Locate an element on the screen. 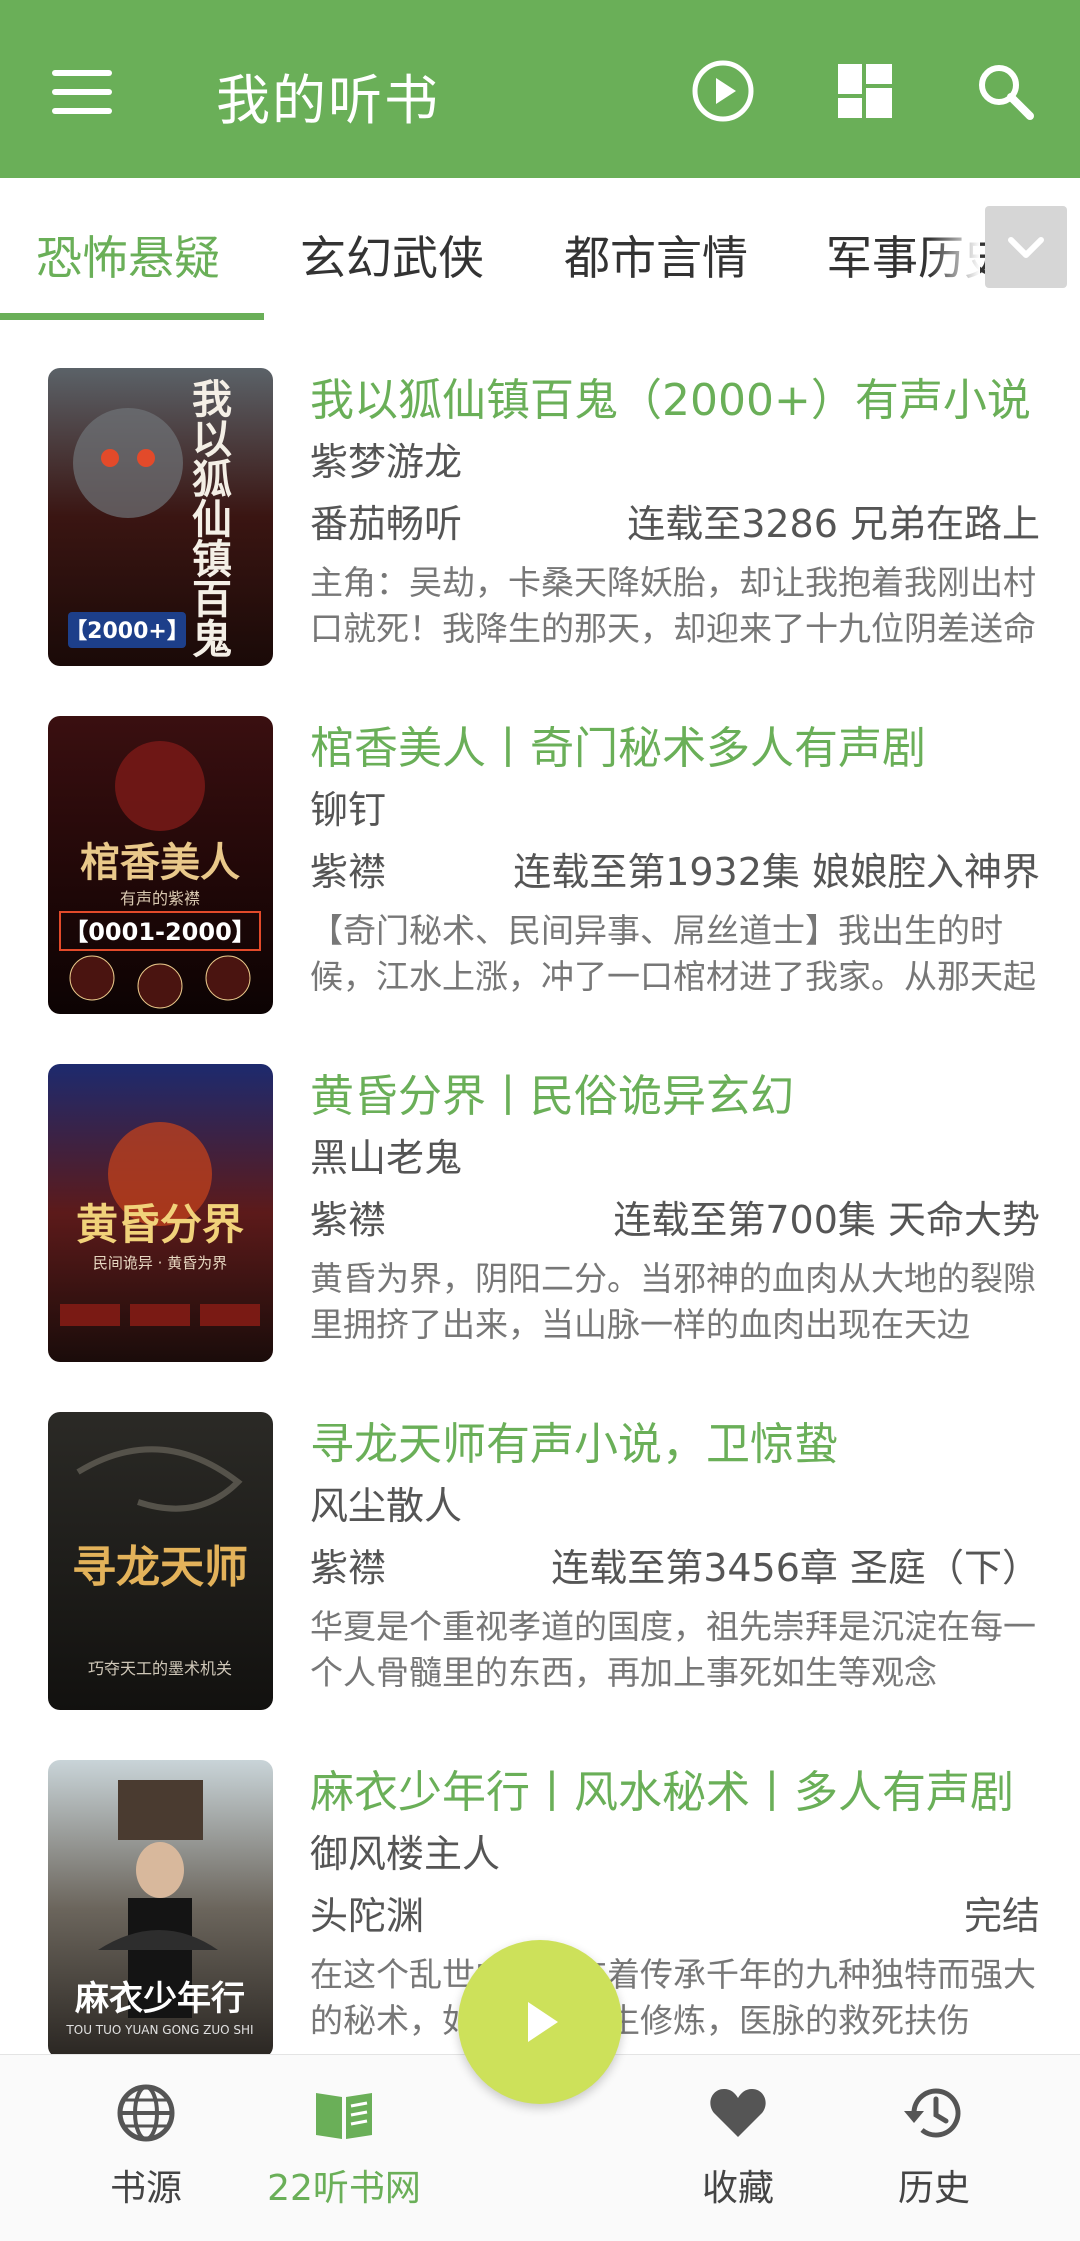 The image size is (1080, 2241). cover-badge: 【2000+】 is located at coordinates (127, 631).